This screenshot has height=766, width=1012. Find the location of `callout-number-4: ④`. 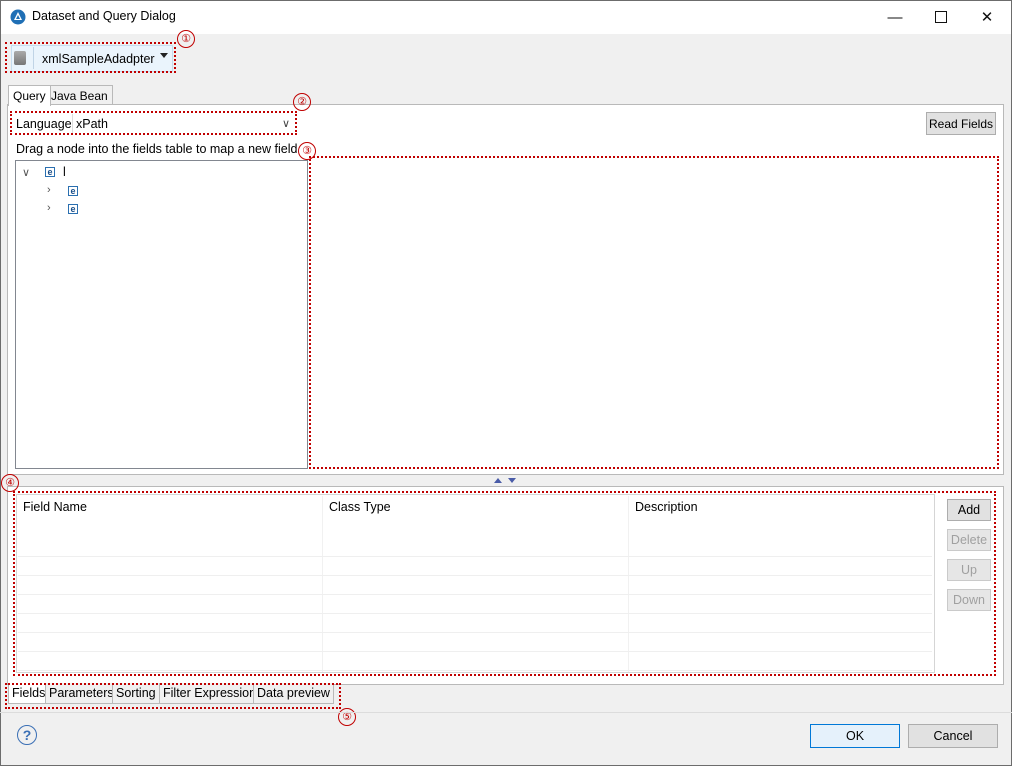

callout-number-4: ④ is located at coordinates (10, 483).